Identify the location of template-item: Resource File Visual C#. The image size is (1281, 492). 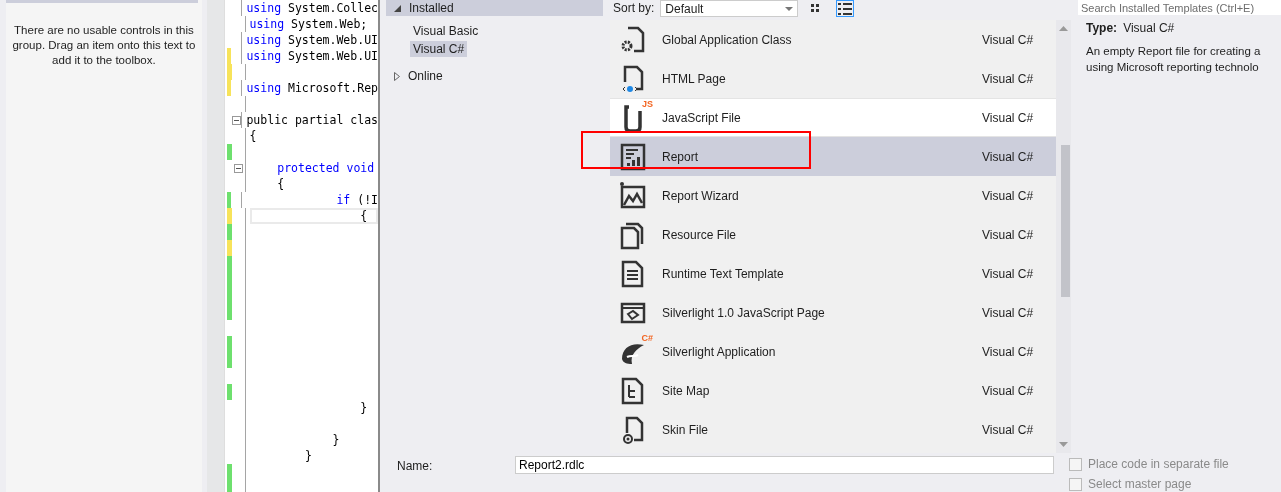
(833, 234).